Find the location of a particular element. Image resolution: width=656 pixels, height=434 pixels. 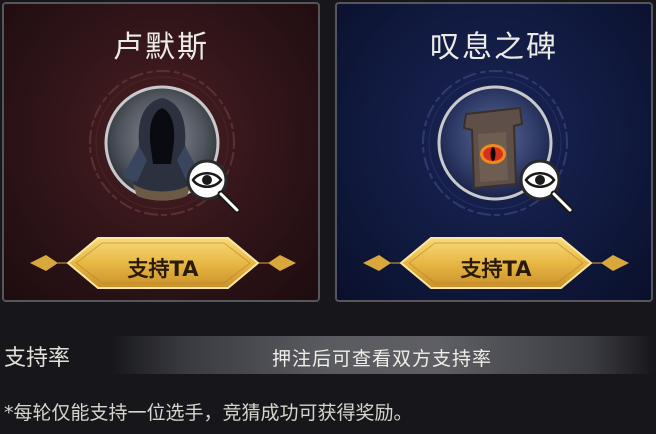

support-button-sigh-stele: 支持TA is located at coordinates (496, 263).